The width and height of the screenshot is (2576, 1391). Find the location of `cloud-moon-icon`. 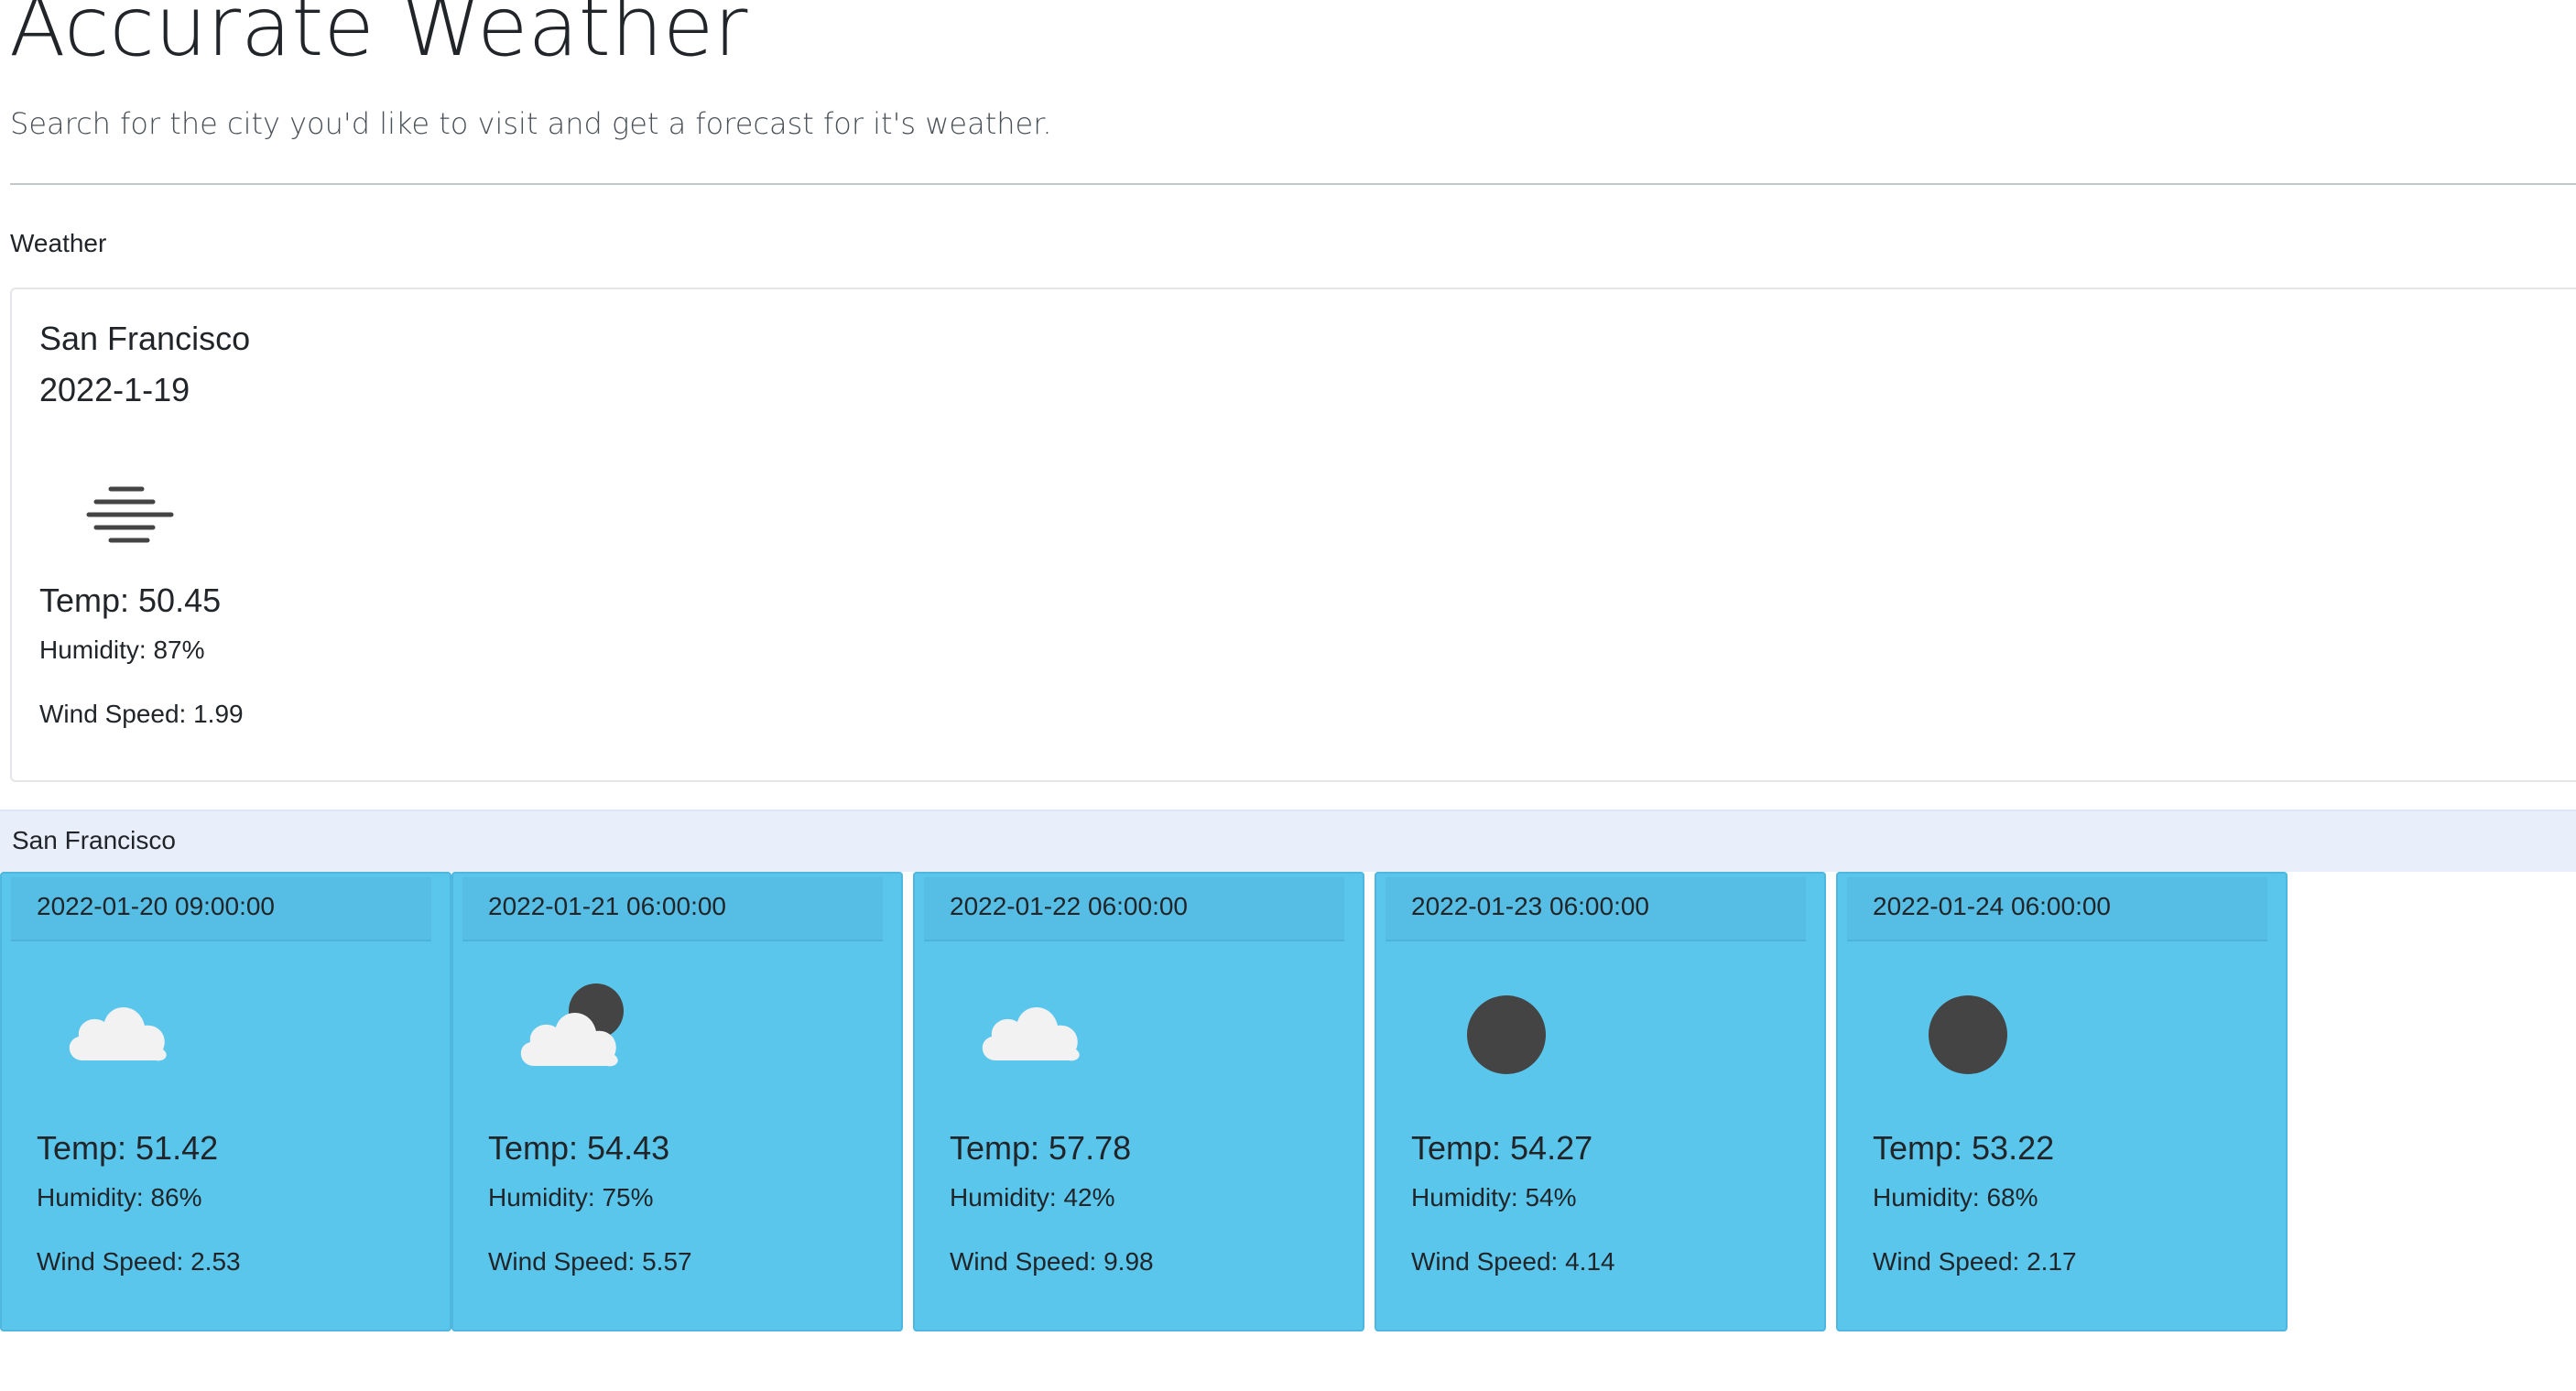

cloud-moon-icon is located at coordinates (570, 1029).